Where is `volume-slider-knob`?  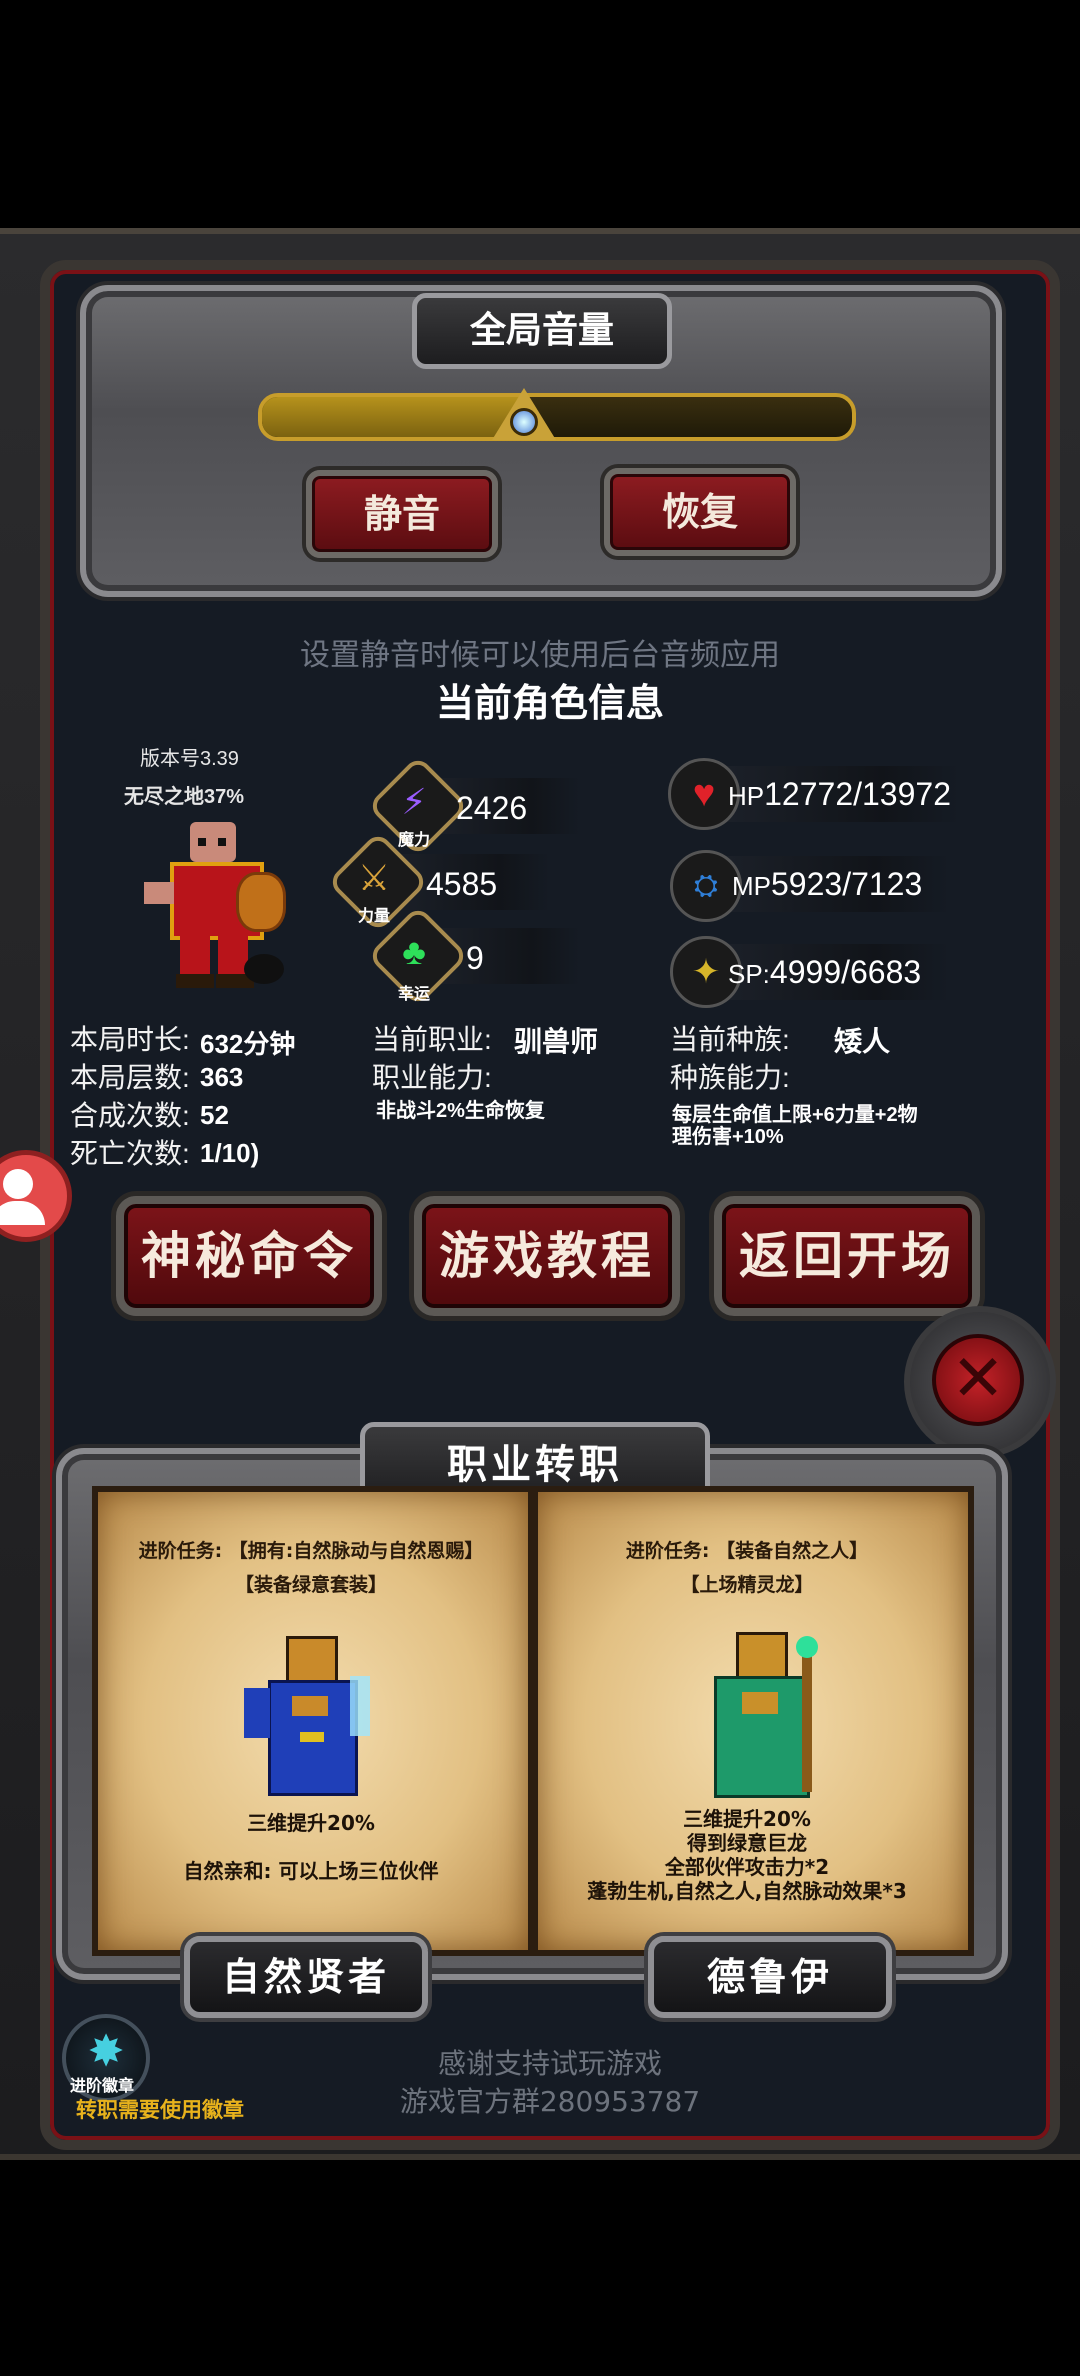 volume-slider-knob is located at coordinates (524, 416).